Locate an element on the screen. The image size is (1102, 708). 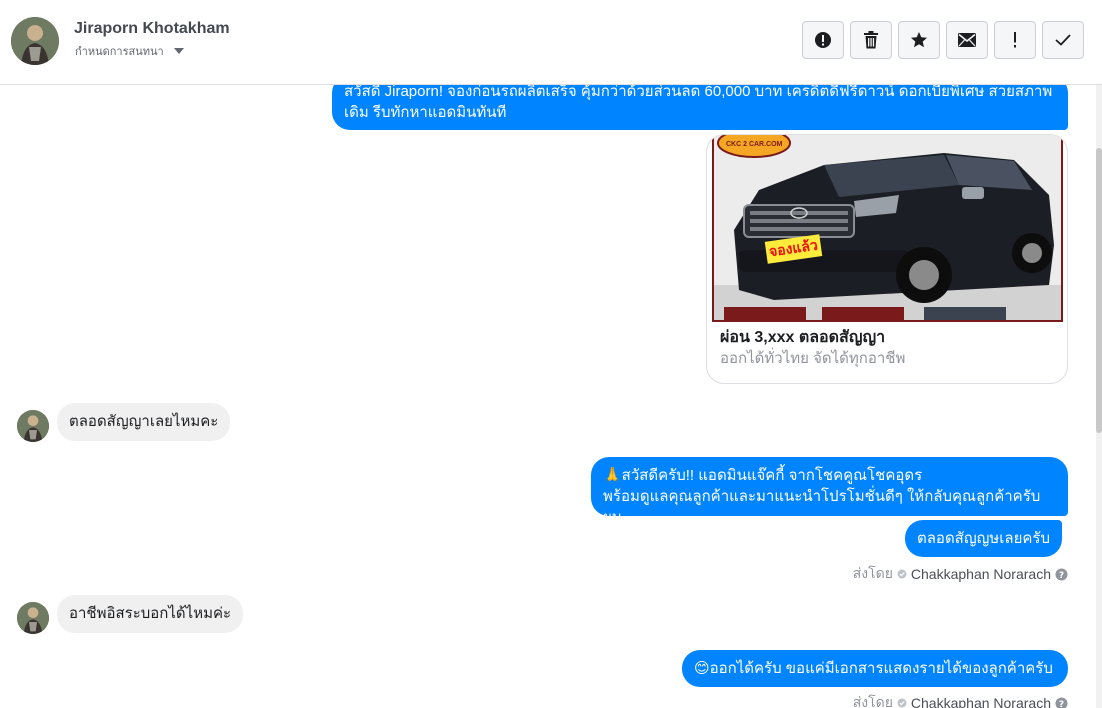
star-button is located at coordinates (919, 40).